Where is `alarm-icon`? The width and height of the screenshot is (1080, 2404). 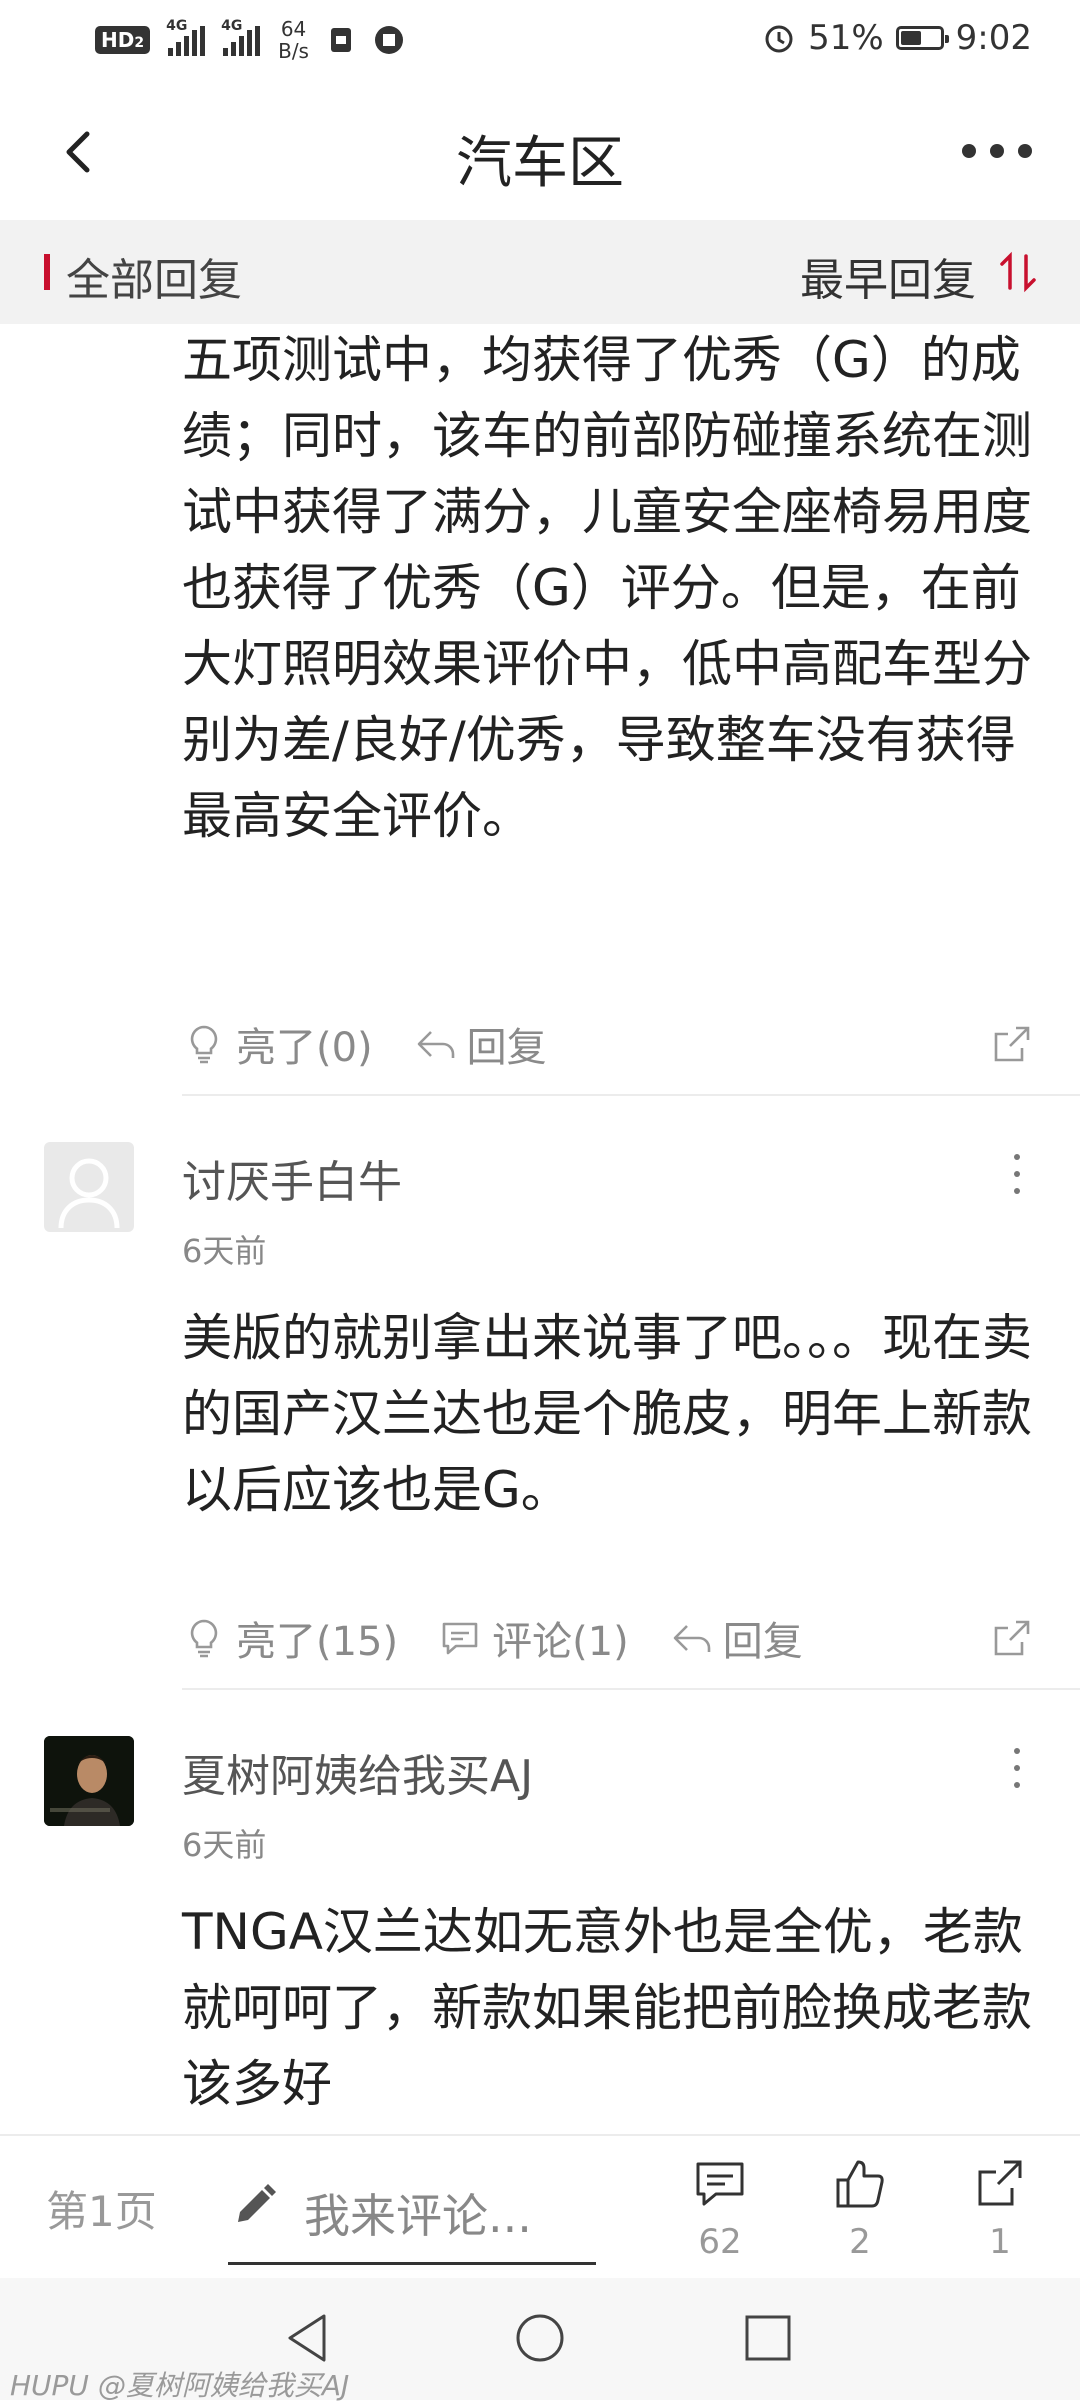 alarm-icon is located at coordinates (779, 39).